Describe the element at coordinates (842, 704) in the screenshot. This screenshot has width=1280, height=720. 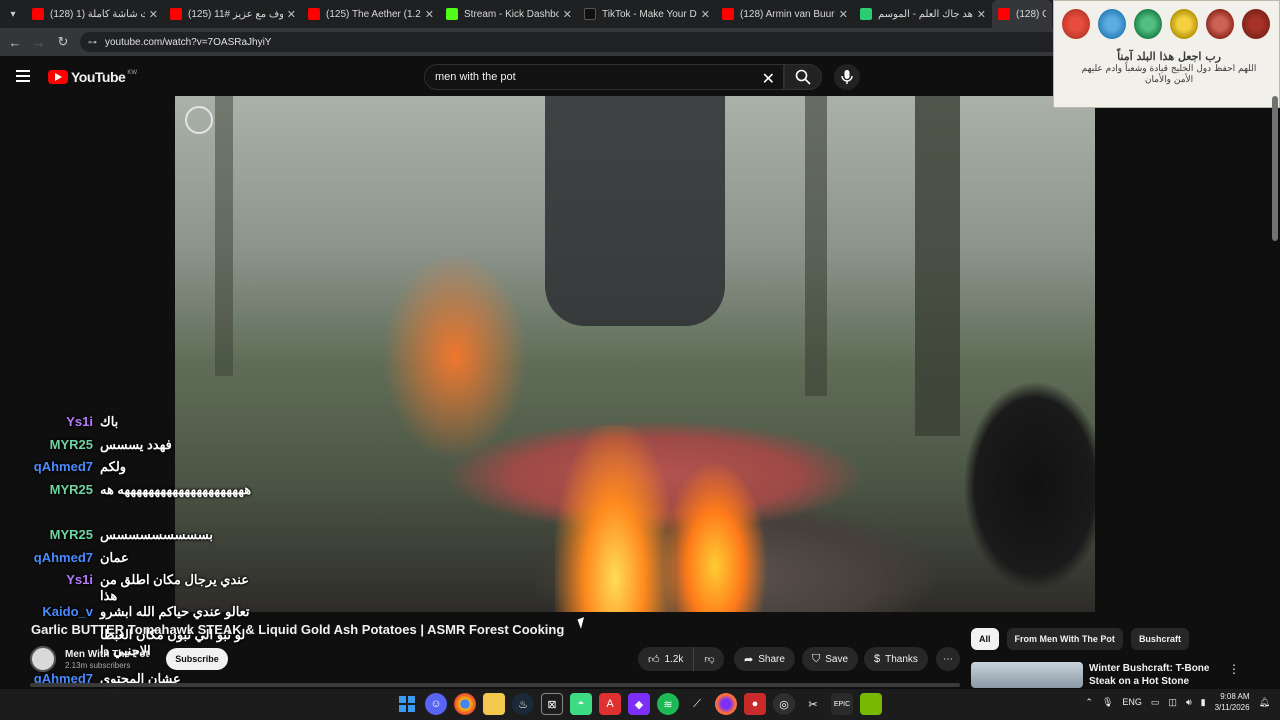
I see `epic-games-icon: EPIC` at that location.